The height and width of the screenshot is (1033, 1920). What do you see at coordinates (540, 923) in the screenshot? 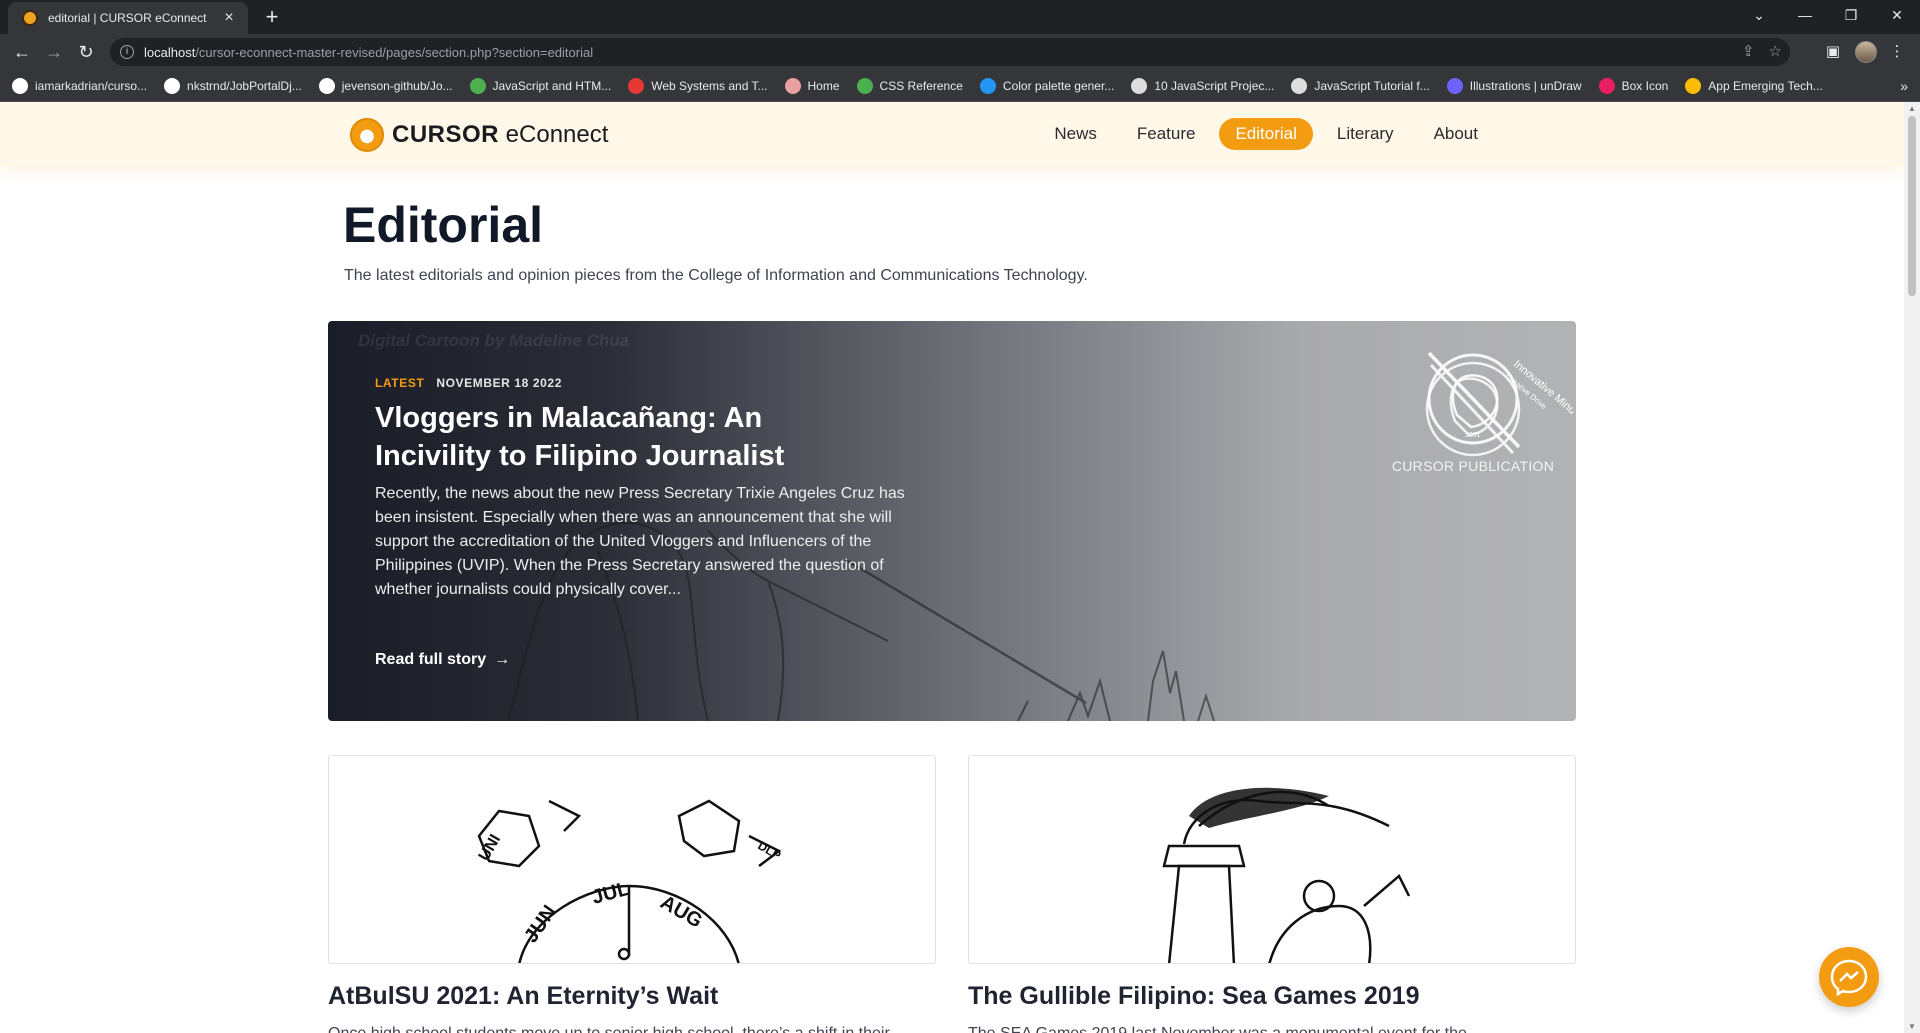
I see `svg-text: JUN` at bounding box center [540, 923].